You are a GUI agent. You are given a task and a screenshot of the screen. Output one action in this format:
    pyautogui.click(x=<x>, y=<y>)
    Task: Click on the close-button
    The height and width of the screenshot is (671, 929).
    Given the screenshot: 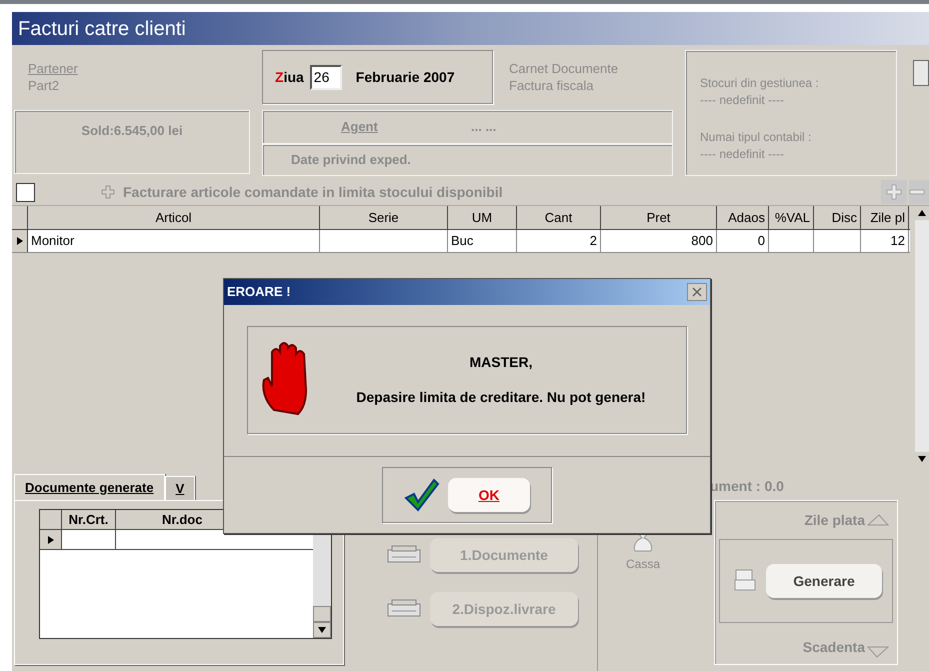 What is the action you would take?
    pyautogui.click(x=697, y=292)
    